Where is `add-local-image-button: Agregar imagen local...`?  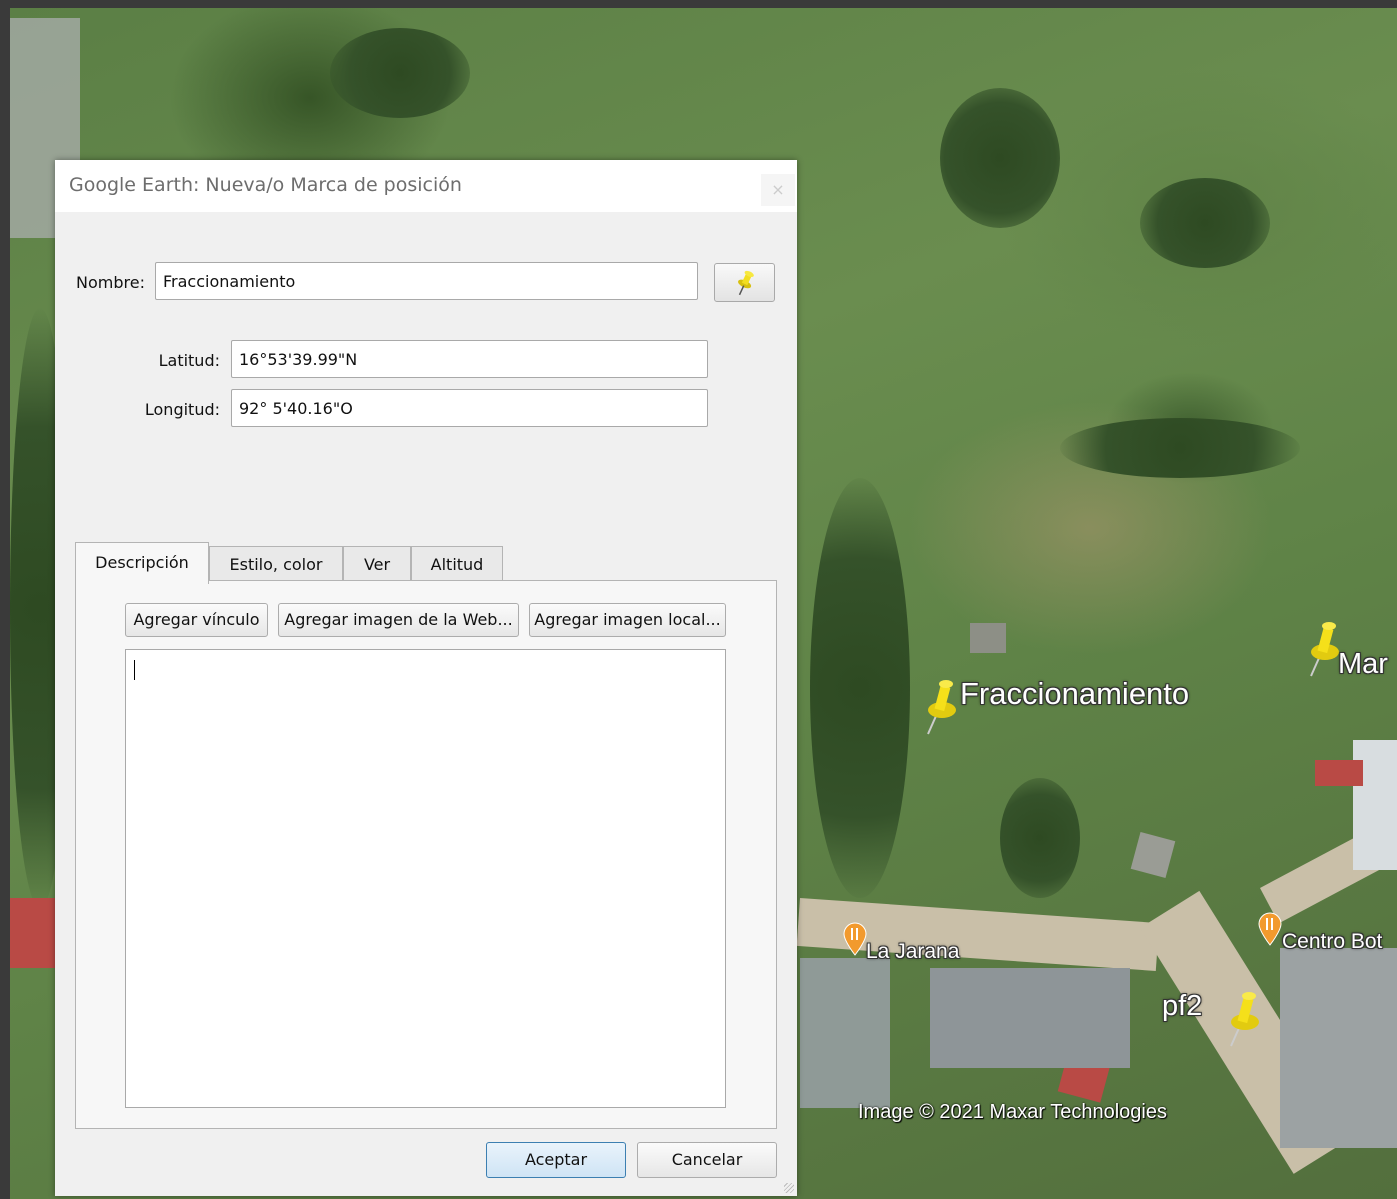 add-local-image-button: Agregar imagen local... is located at coordinates (627, 620).